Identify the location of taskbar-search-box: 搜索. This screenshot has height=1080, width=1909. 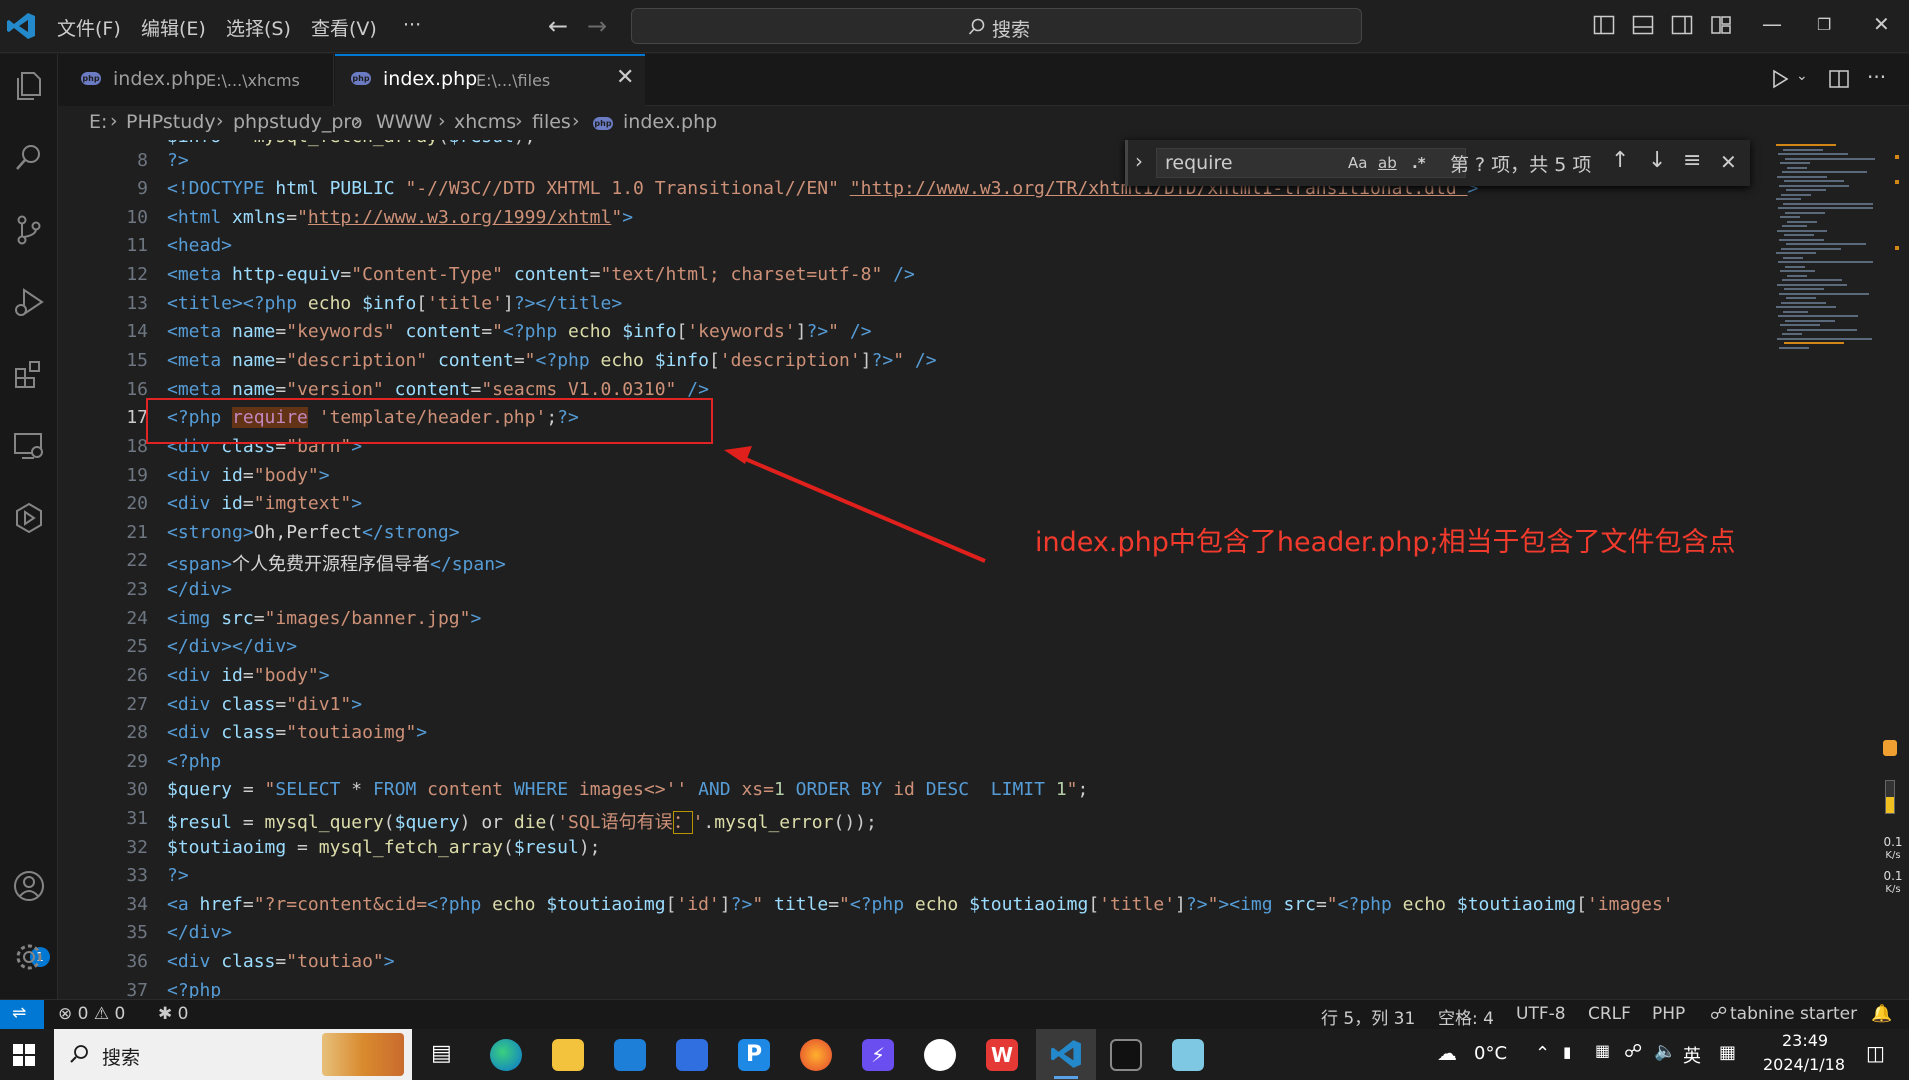
(233, 1054).